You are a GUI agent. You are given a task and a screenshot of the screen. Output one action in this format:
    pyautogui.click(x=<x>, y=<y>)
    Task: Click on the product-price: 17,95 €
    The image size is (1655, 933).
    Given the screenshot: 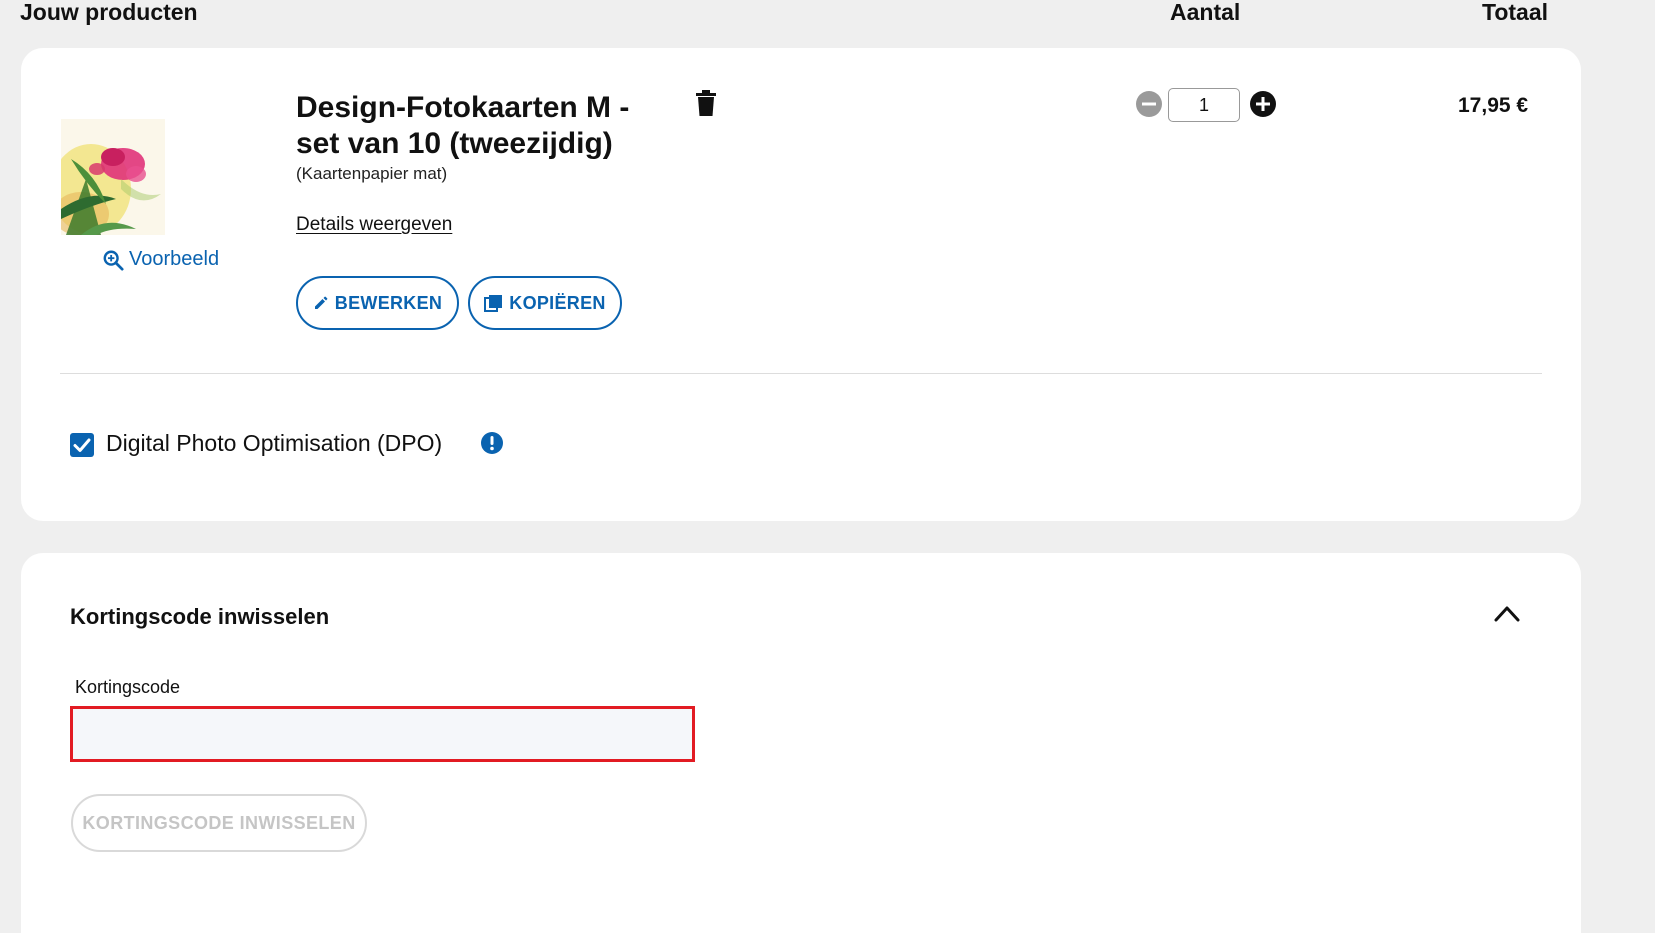 What is the action you would take?
    pyautogui.click(x=1493, y=105)
    